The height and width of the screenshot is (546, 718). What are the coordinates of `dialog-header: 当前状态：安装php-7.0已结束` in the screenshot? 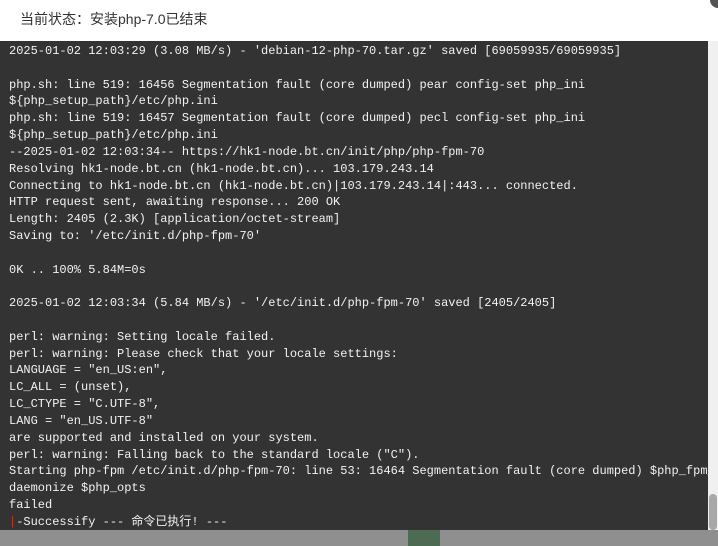 It's located at (359, 20).